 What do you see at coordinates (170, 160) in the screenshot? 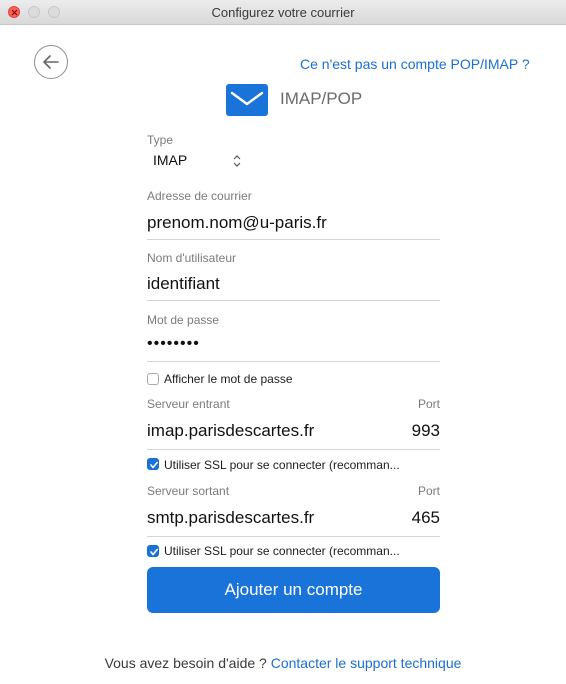
I see `type-value: IMAP` at bounding box center [170, 160].